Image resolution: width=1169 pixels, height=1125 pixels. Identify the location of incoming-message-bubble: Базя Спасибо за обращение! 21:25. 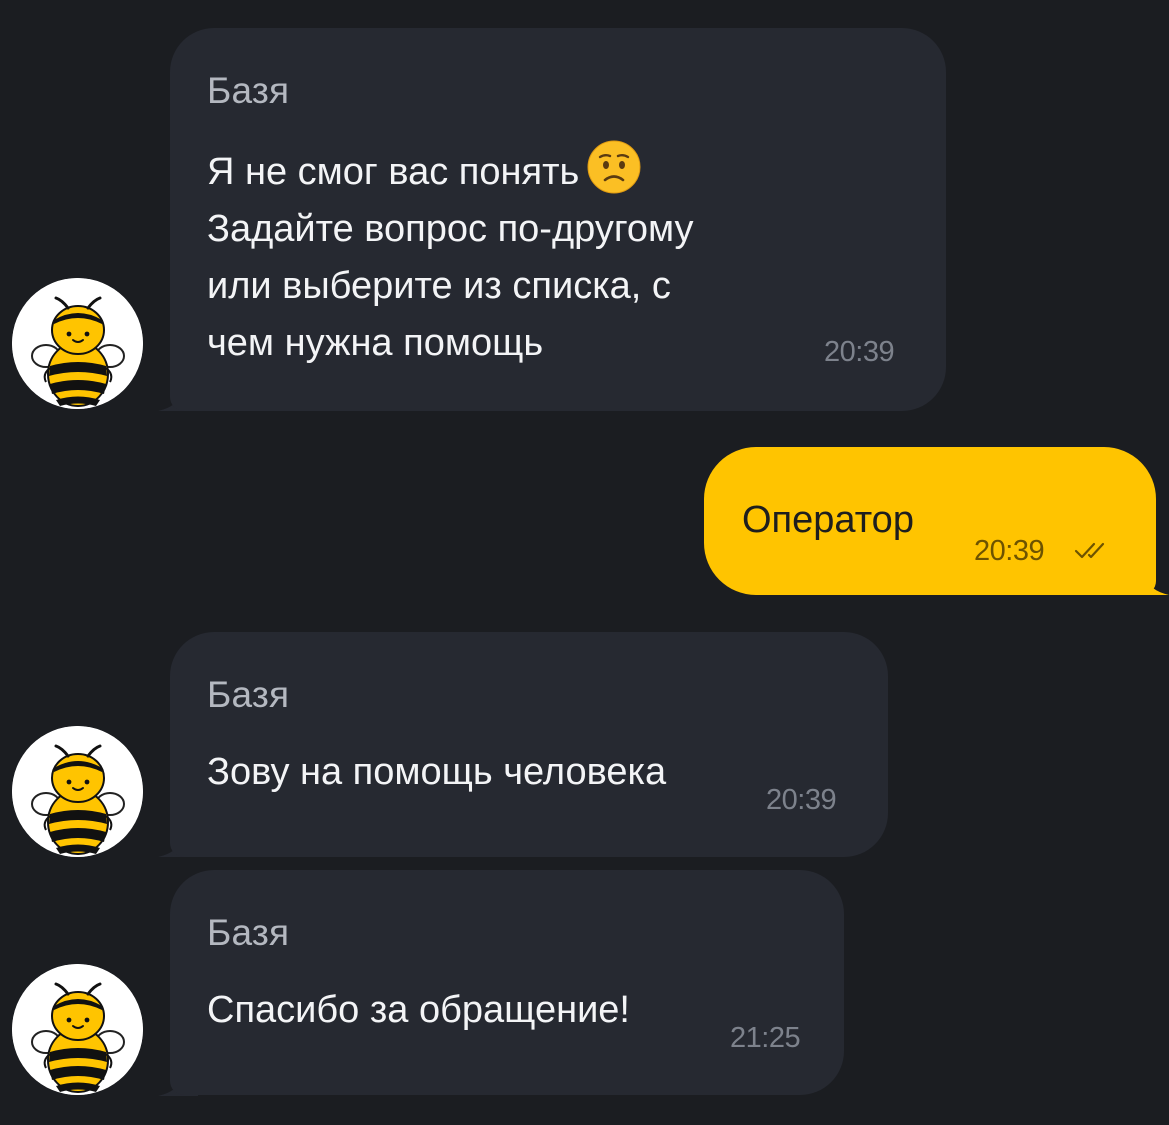
(507, 982).